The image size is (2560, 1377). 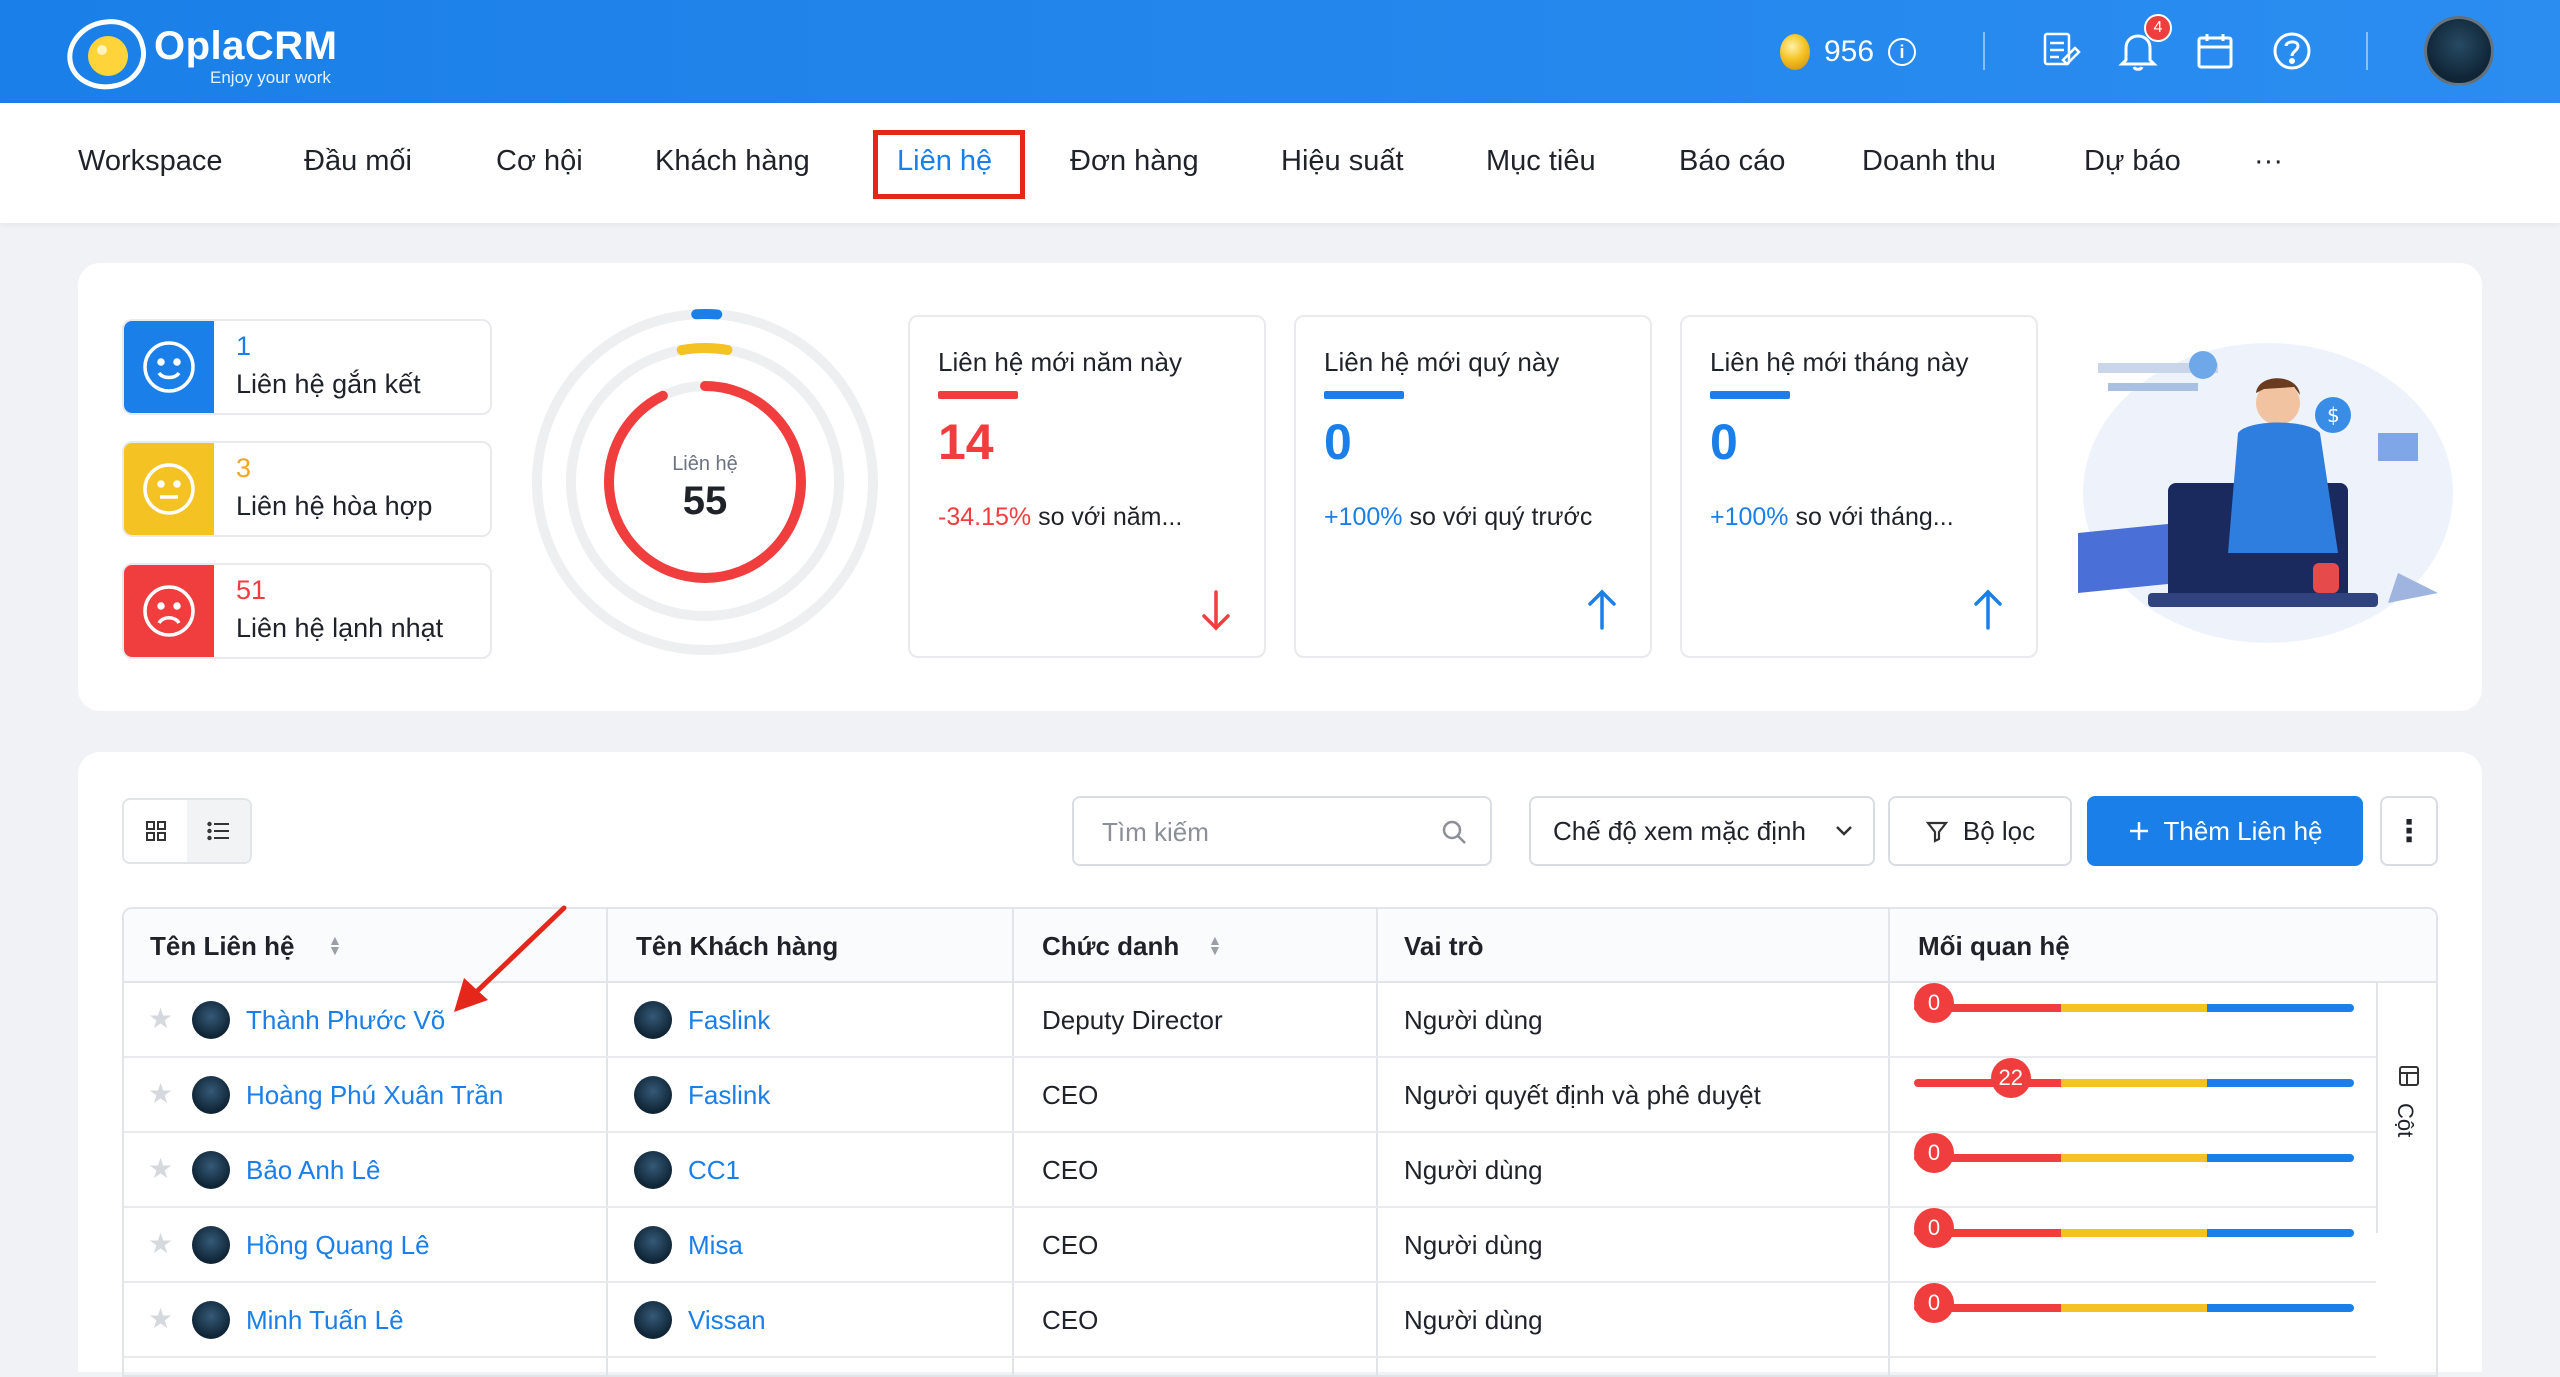 What do you see at coordinates (313, 1170) in the screenshot?
I see `contact-name-link: Bảo Anh Lê` at bounding box center [313, 1170].